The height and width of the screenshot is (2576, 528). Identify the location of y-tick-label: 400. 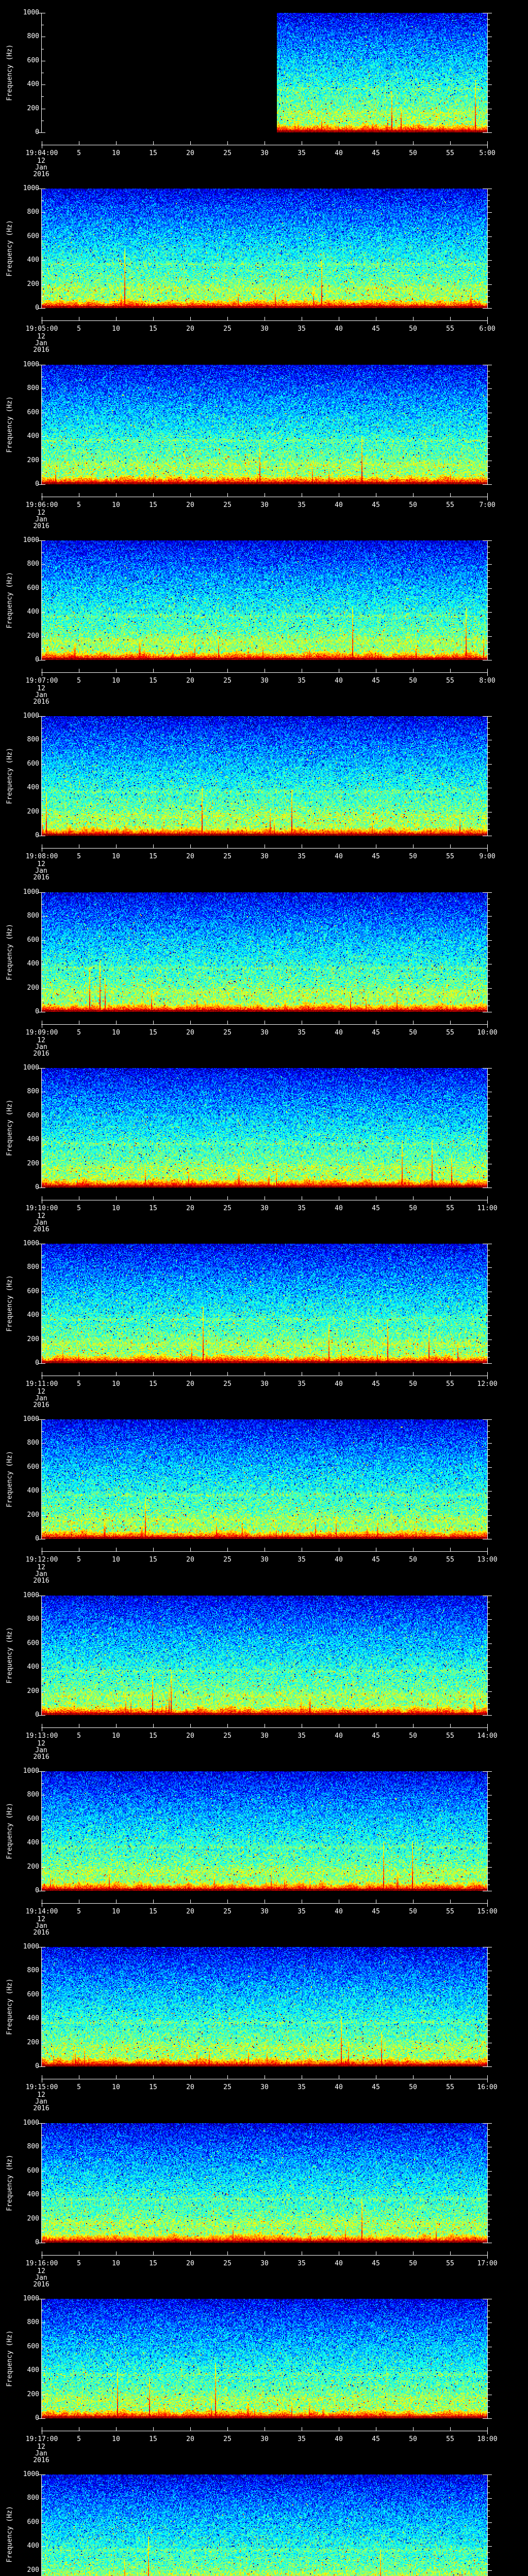
(33, 2546).